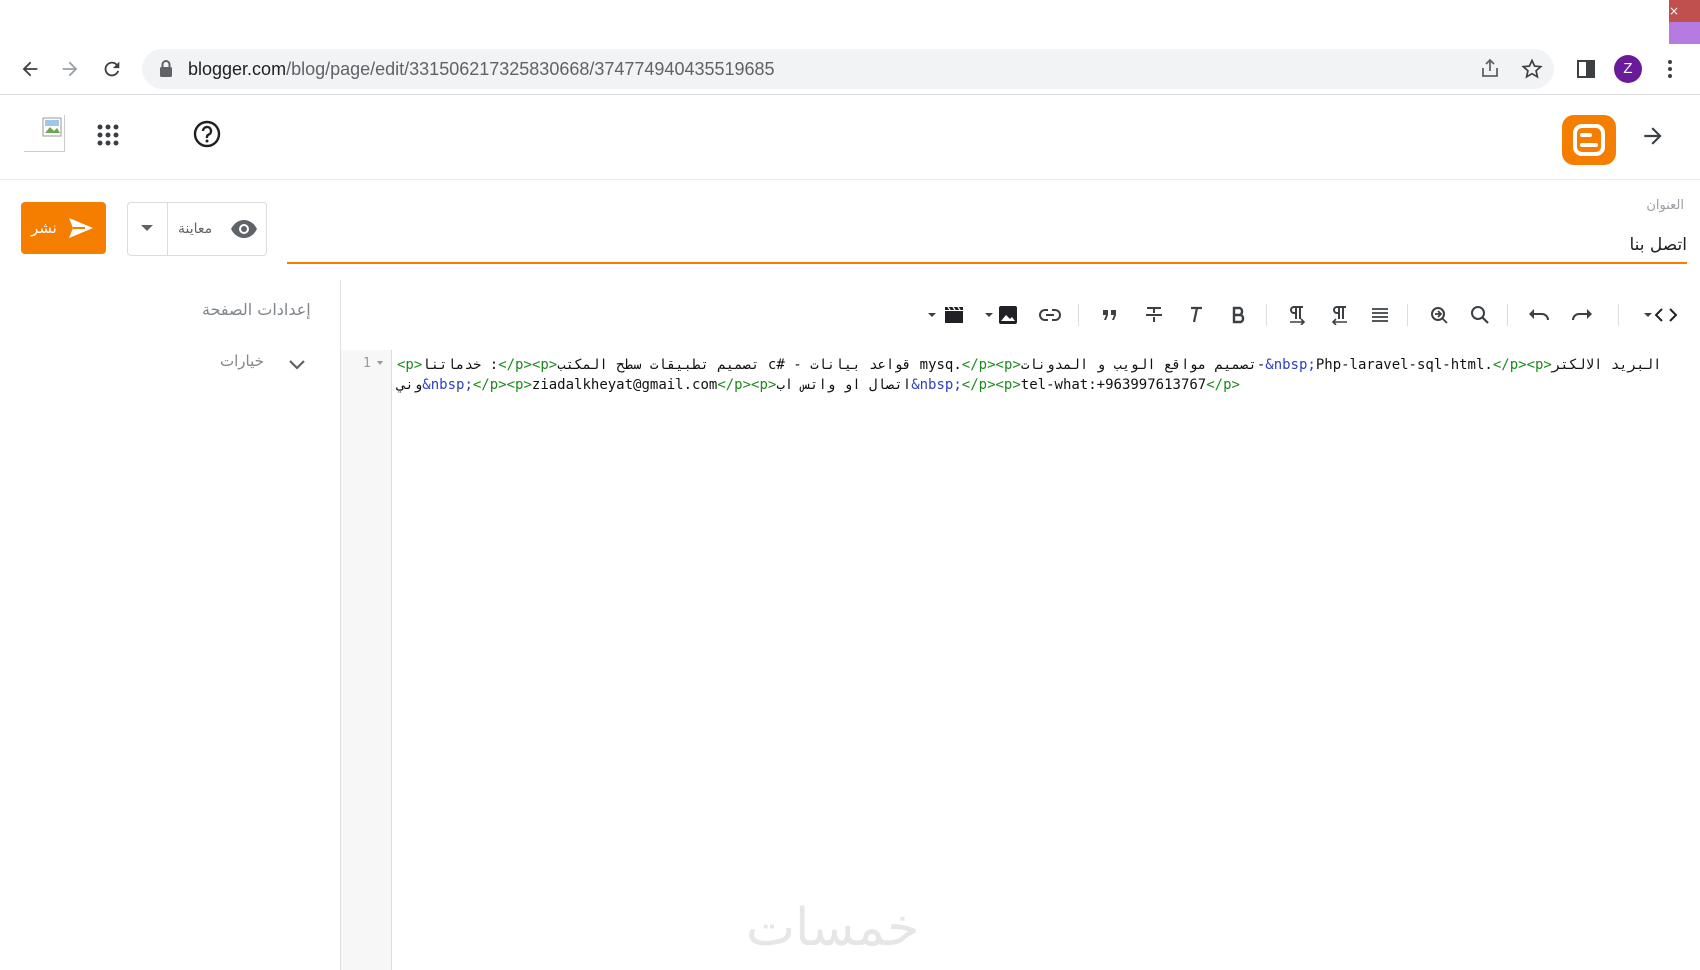 The width and height of the screenshot is (1700, 970). Describe the element at coordinates (1532, 71) in the screenshot. I see `star-icon` at that location.